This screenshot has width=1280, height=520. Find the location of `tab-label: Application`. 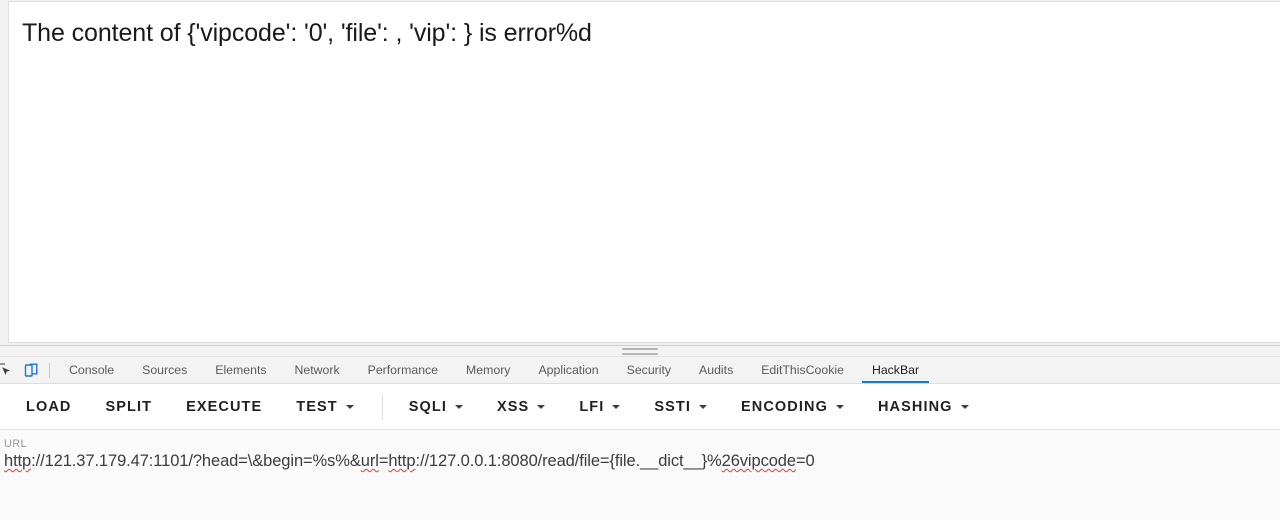

tab-label: Application is located at coordinates (568, 370).